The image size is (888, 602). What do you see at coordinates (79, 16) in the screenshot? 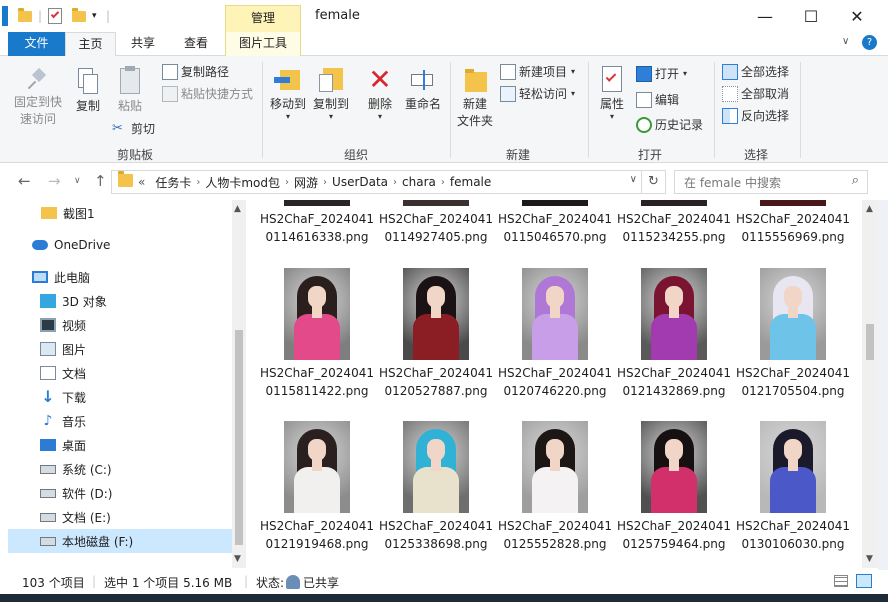
I see `new-folder-icon` at bounding box center [79, 16].